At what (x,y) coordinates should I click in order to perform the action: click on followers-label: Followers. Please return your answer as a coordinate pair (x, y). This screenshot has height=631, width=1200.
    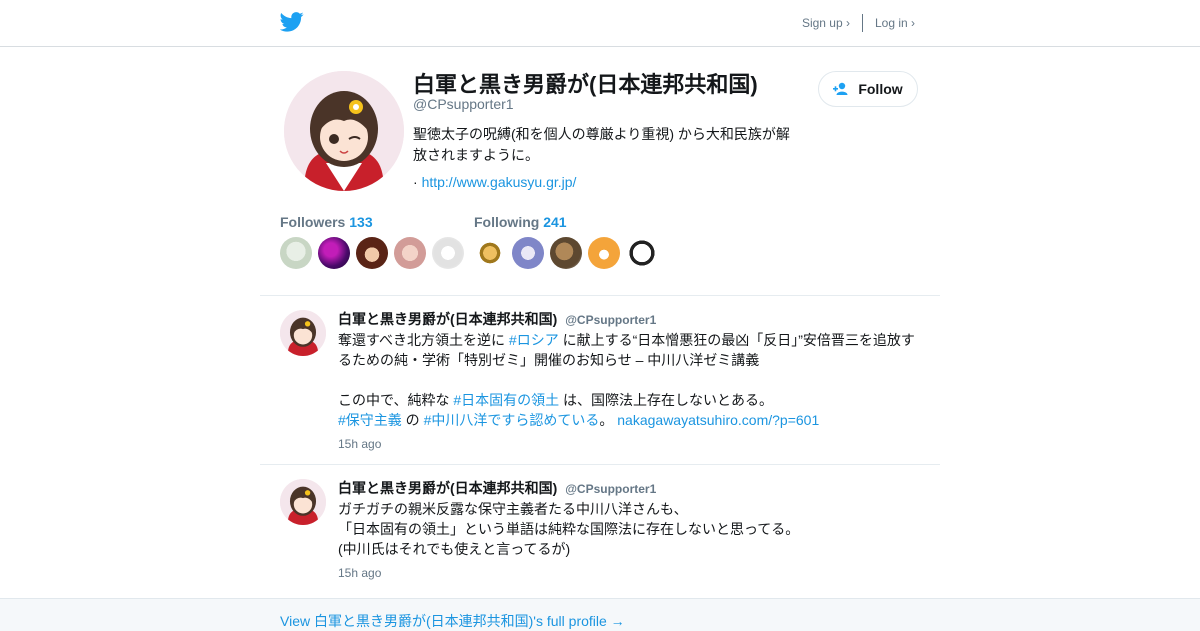
    Looking at the image, I should click on (313, 222).